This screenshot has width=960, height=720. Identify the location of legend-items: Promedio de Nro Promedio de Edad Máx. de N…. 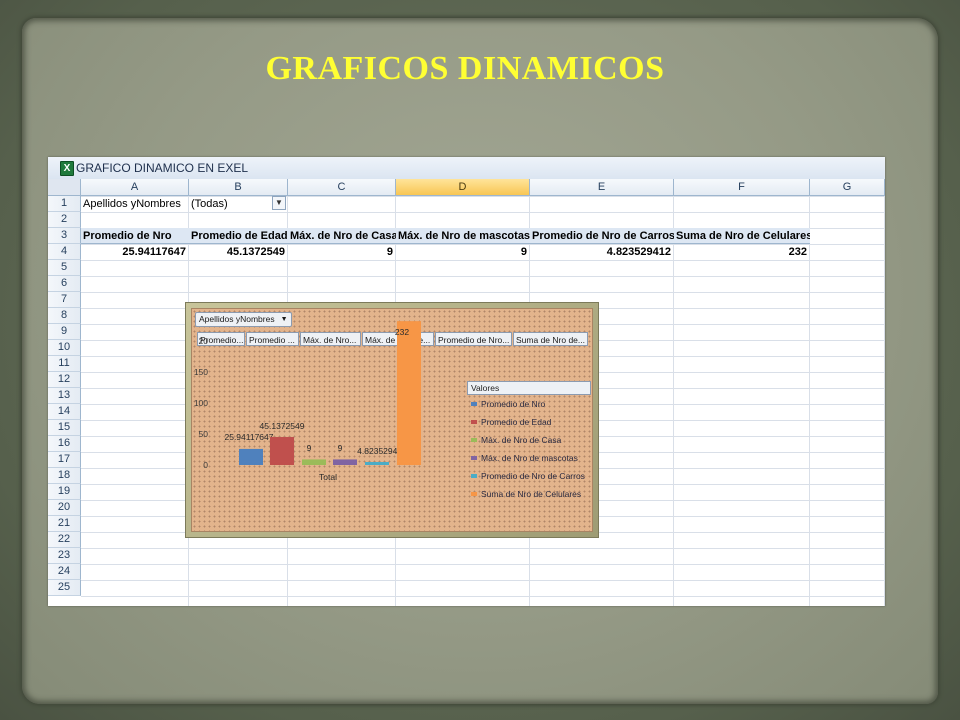
(529, 449).